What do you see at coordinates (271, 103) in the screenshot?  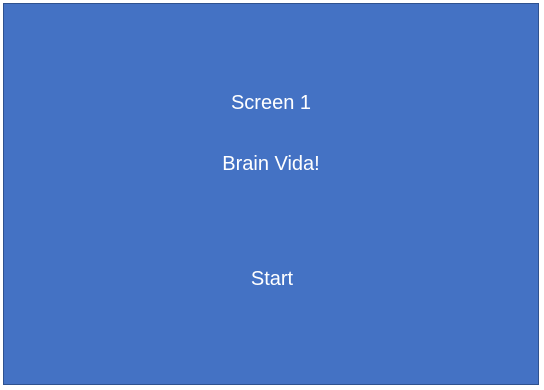 I see `screen-title: Screen 1` at bounding box center [271, 103].